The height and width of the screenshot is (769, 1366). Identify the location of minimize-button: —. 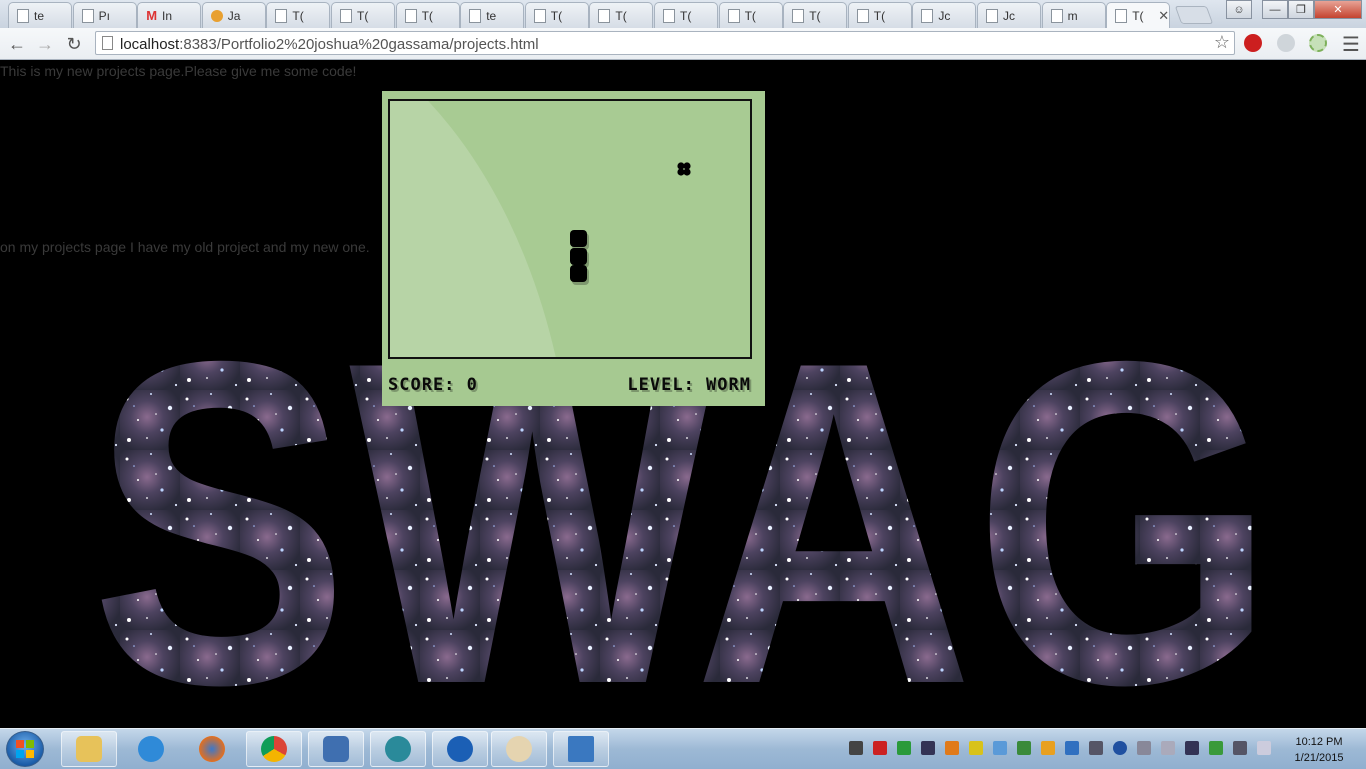
(1275, 9).